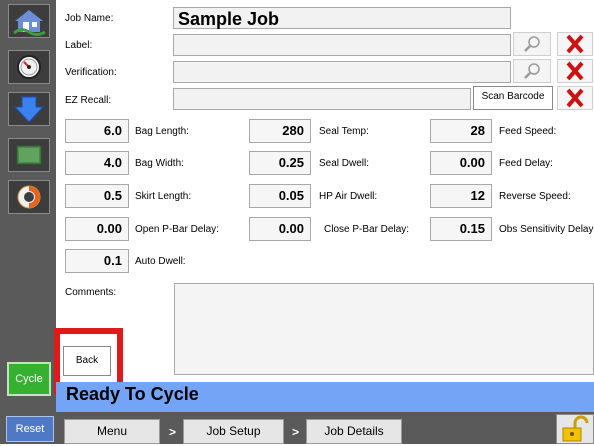 The width and height of the screenshot is (594, 446). Describe the element at coordinates (535, 196) in the screenshot. I see `reverse-speed-label: Reverse Speed:` at that location.